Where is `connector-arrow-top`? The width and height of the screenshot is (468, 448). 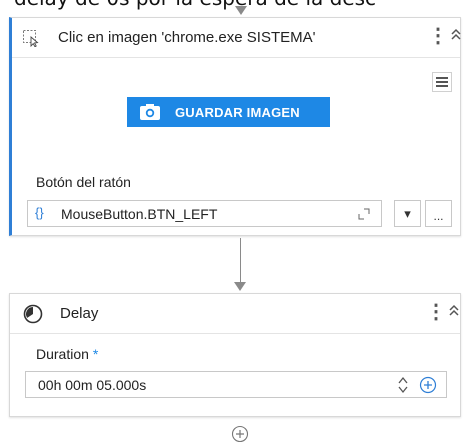
connector-arrow-top is located at coordinates (241, 10).